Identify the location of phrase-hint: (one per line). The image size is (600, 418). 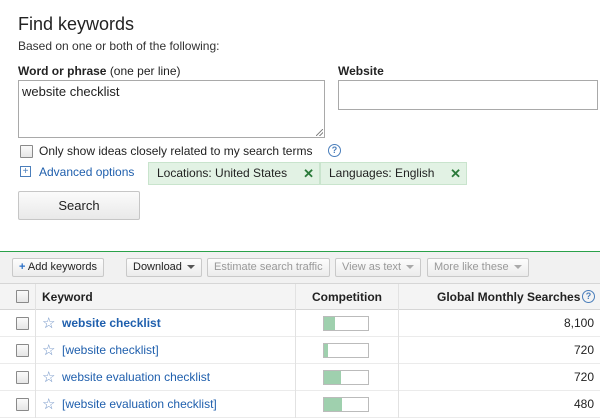
(145, 71).